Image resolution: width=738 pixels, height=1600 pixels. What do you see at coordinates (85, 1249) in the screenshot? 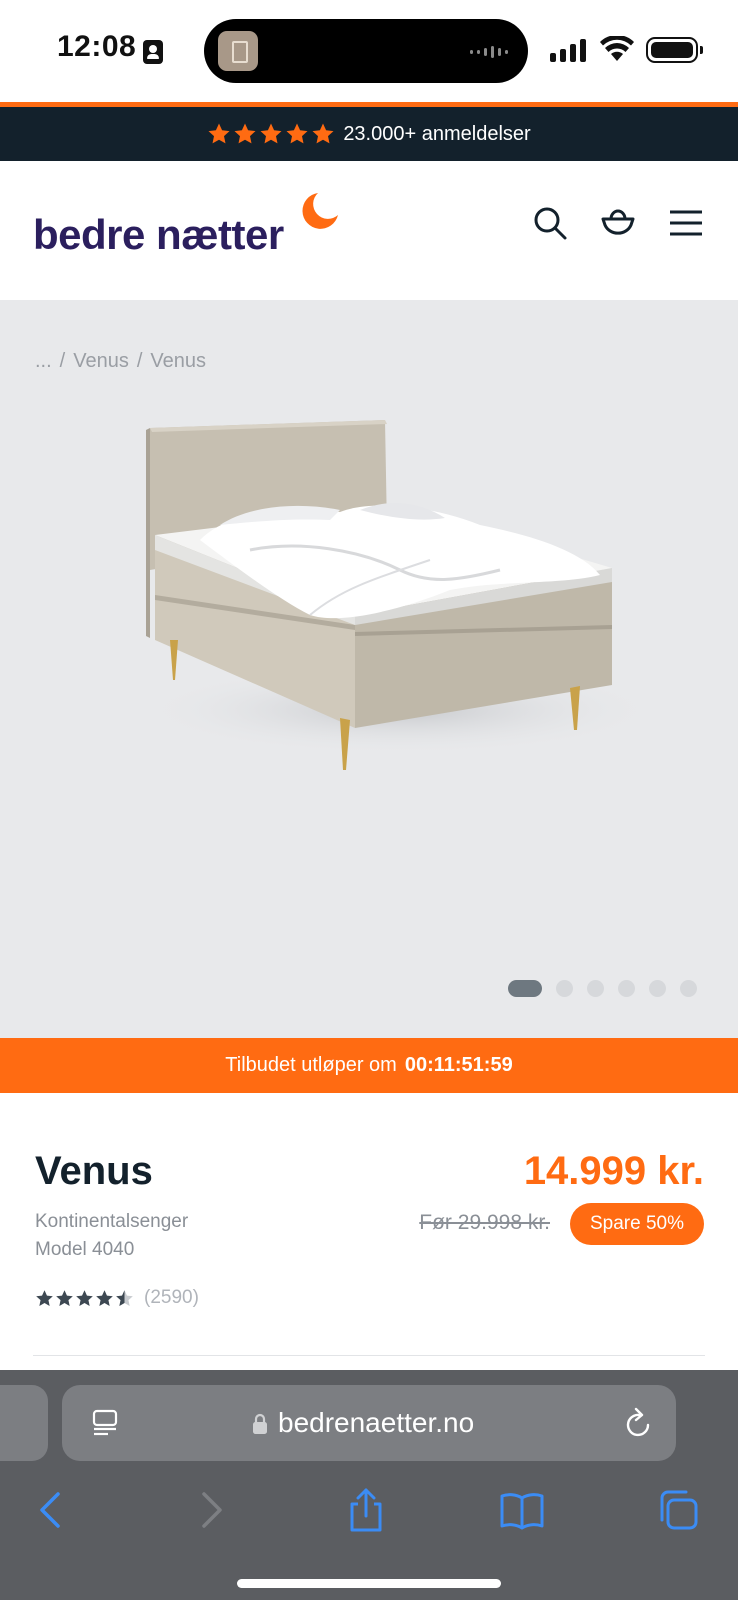
I see `product-model: Model 4040` at bounding box center [85, 1249].